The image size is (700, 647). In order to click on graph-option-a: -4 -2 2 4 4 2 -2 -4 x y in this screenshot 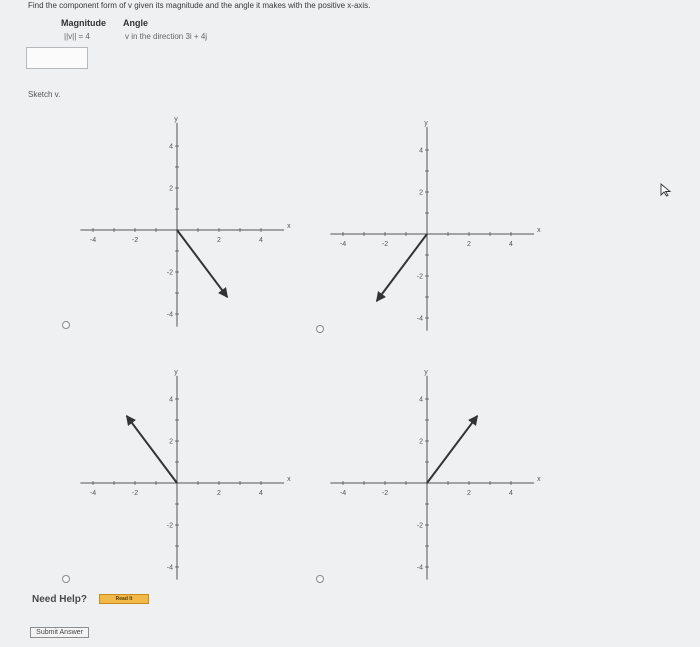, I will do `click(185, 221)`.